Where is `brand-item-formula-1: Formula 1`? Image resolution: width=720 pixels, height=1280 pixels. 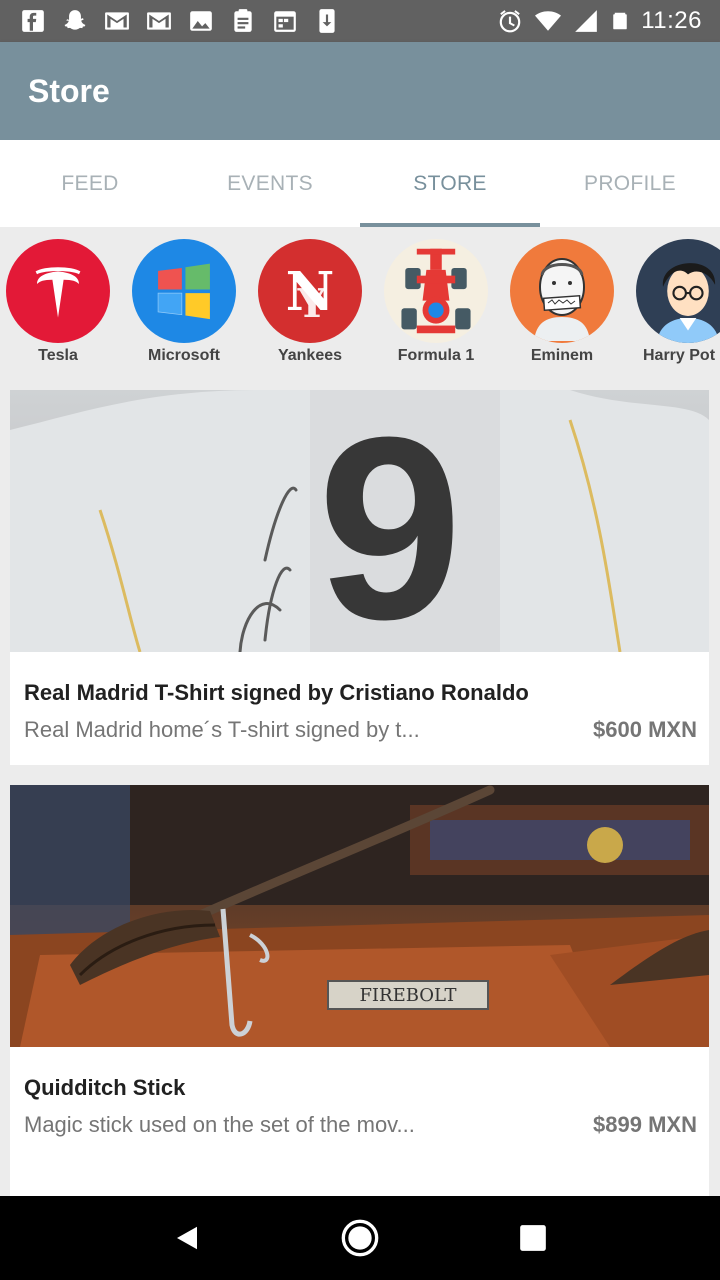 brand-item-formula-1: Formula 1 is located at coordinates (436, 302).